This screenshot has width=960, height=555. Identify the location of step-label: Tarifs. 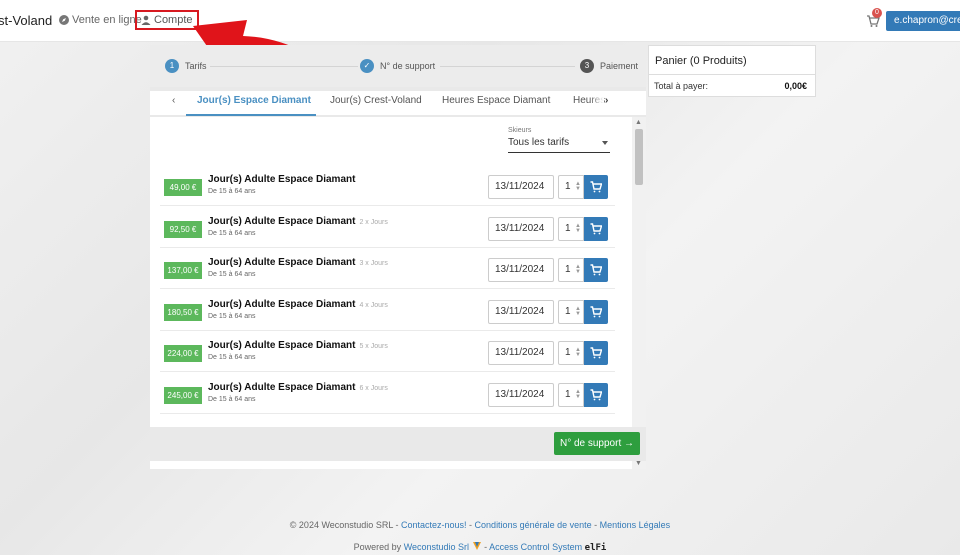
(196, 66).